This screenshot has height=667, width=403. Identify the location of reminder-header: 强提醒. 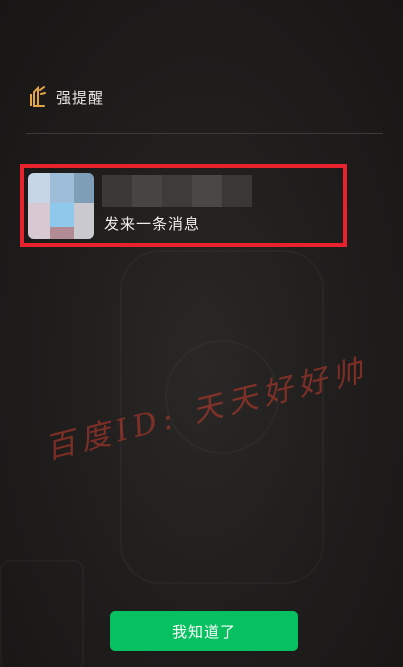
(66, 96).